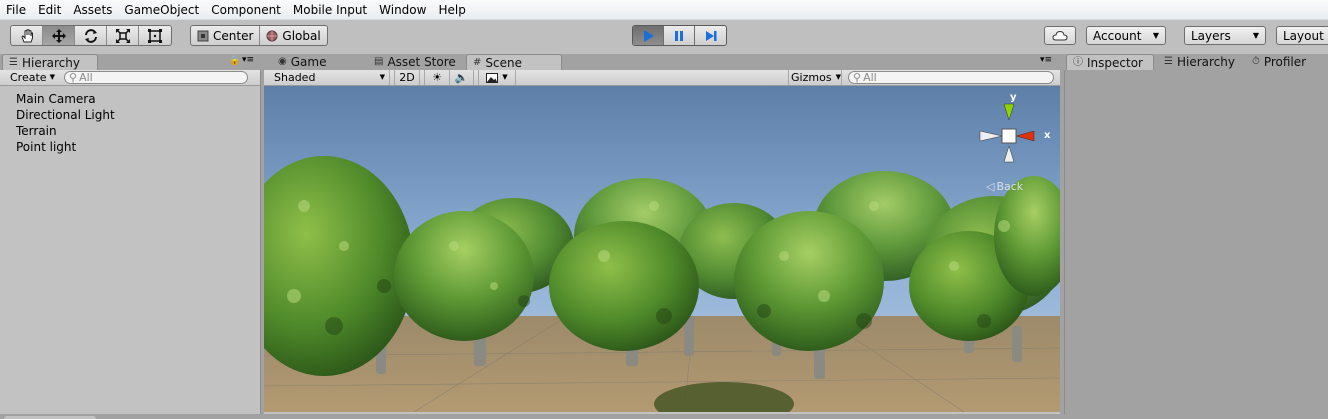 The width and height of the screenshot is (1328, 419). Describe the element at coordinates (951, 77) in the screenshot. I see `scene-search-input: ⚲ All` at that location.